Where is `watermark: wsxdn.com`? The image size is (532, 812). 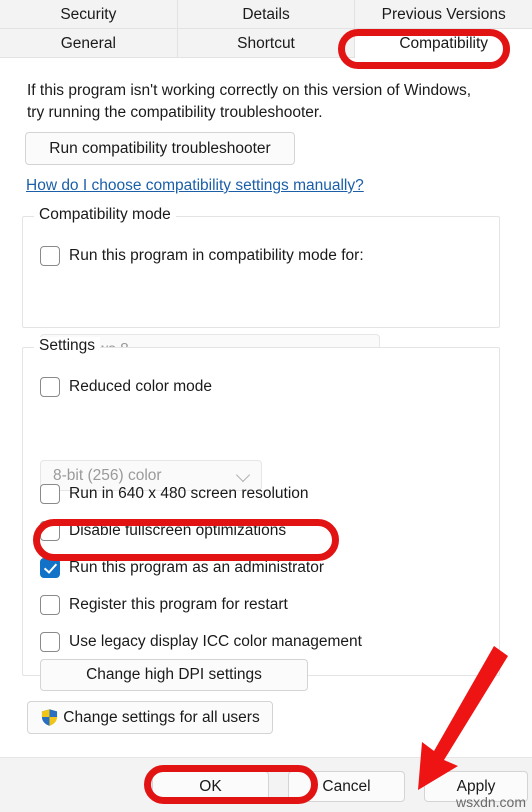 watermark: wsxdn.com is located at coordinates (490, 802).